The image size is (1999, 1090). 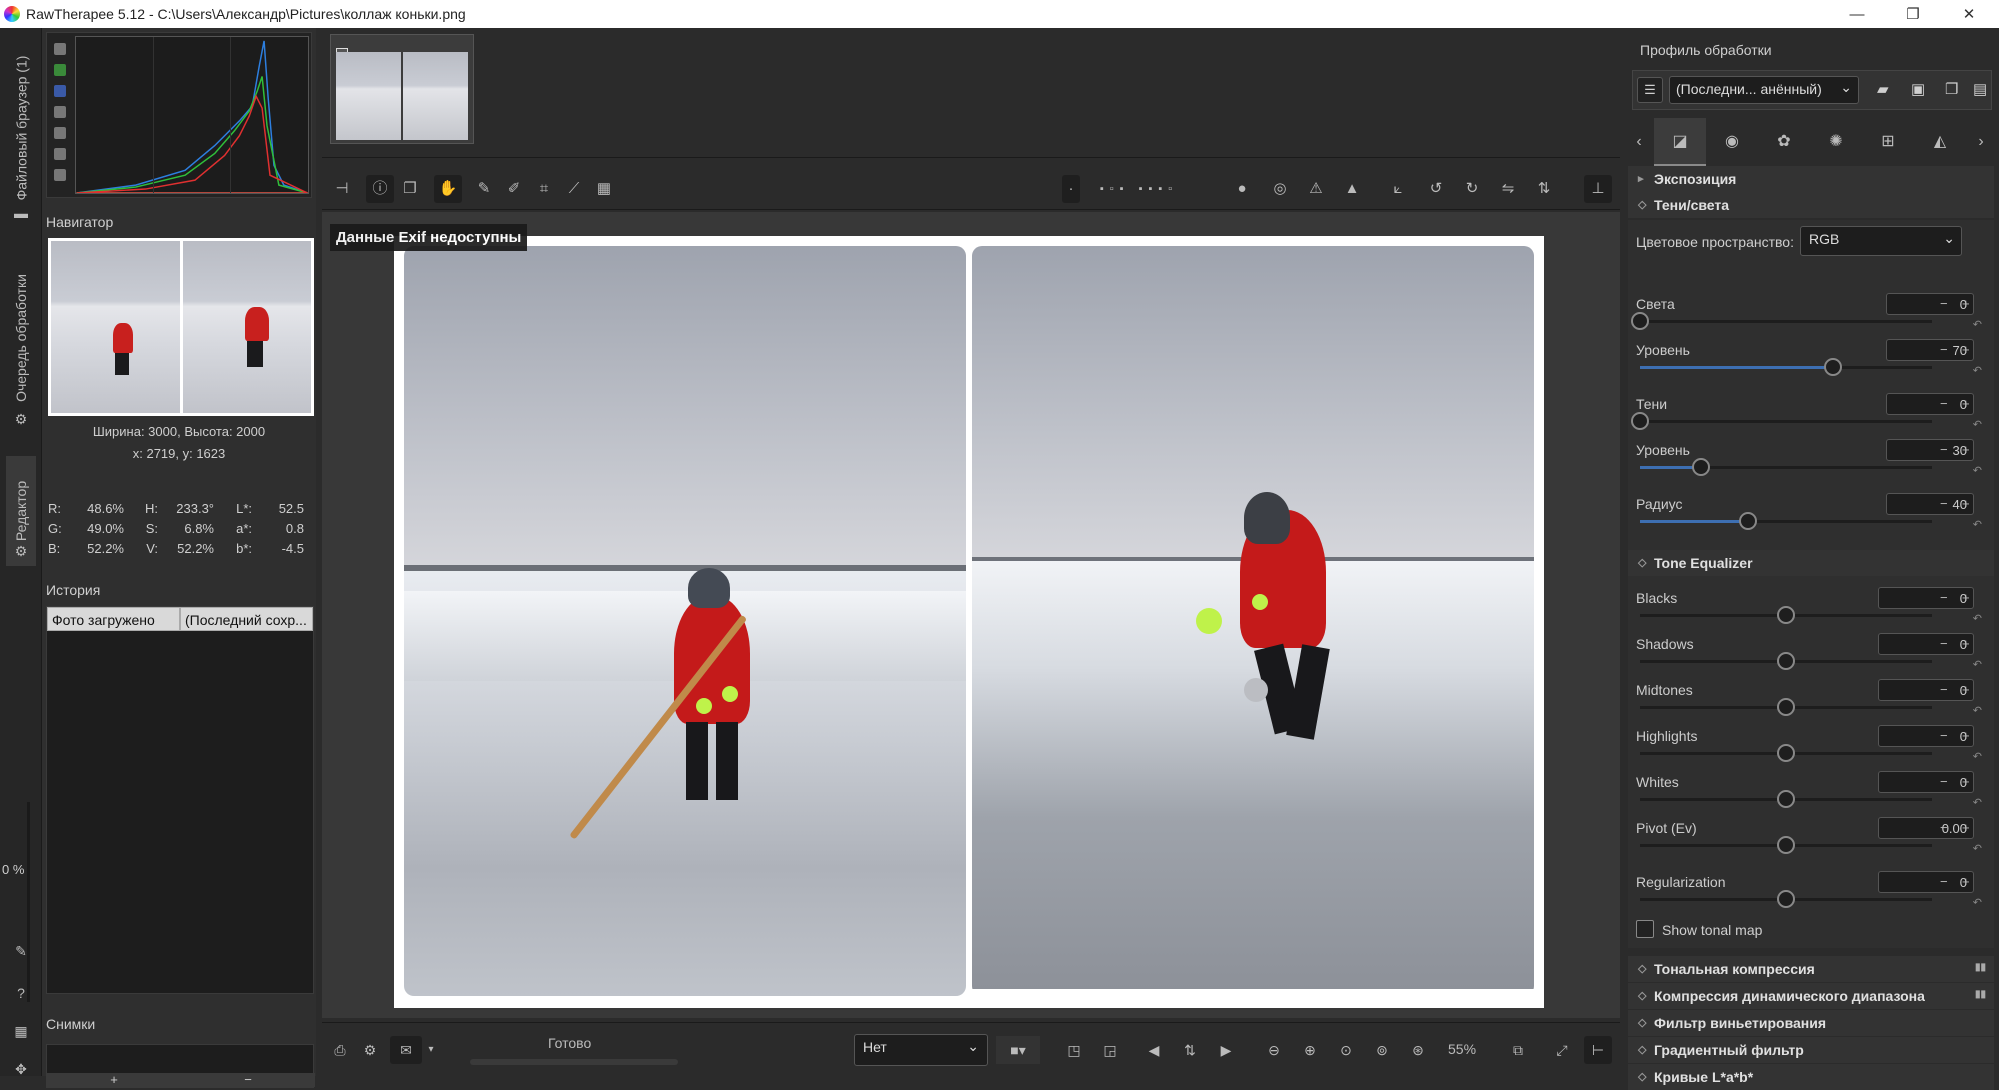 What do you see at coordinates (604, 189) in the screenshot?
I see `perspective-icon: ▦` at bounding box center [604, 189].